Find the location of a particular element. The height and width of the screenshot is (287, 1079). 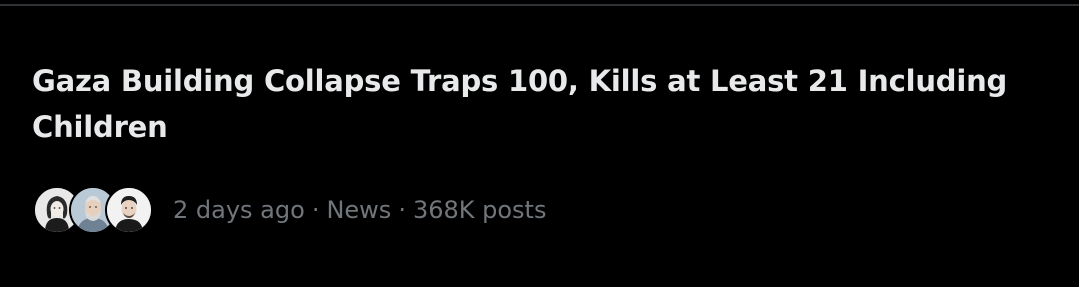

trend-meta-text: 2 days ago · News · 368K posts is located at coordinates (359, 210).